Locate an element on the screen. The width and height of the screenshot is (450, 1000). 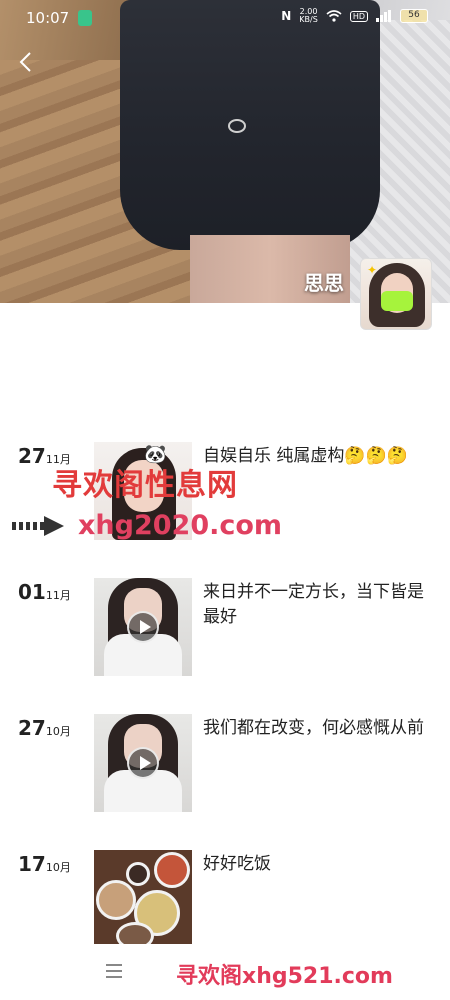
post-month: 11月 is located at coordinates (58, 595).